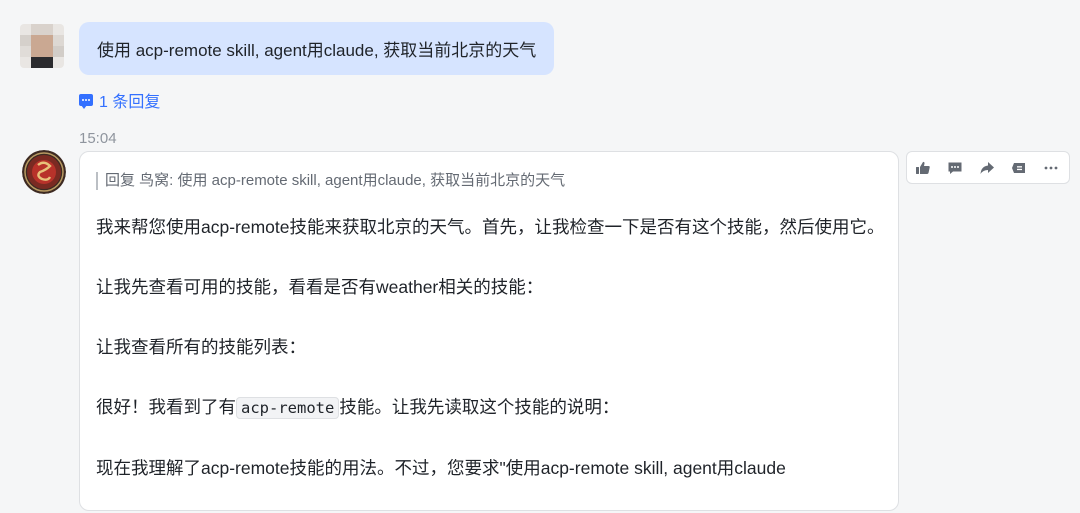 This screenshot has height=513, width=1080. Describe the element at coordinates (479, 407) in the screenshot. I see `paragraph-text: 技能。让我先读取这个技能的说明：` at that location.